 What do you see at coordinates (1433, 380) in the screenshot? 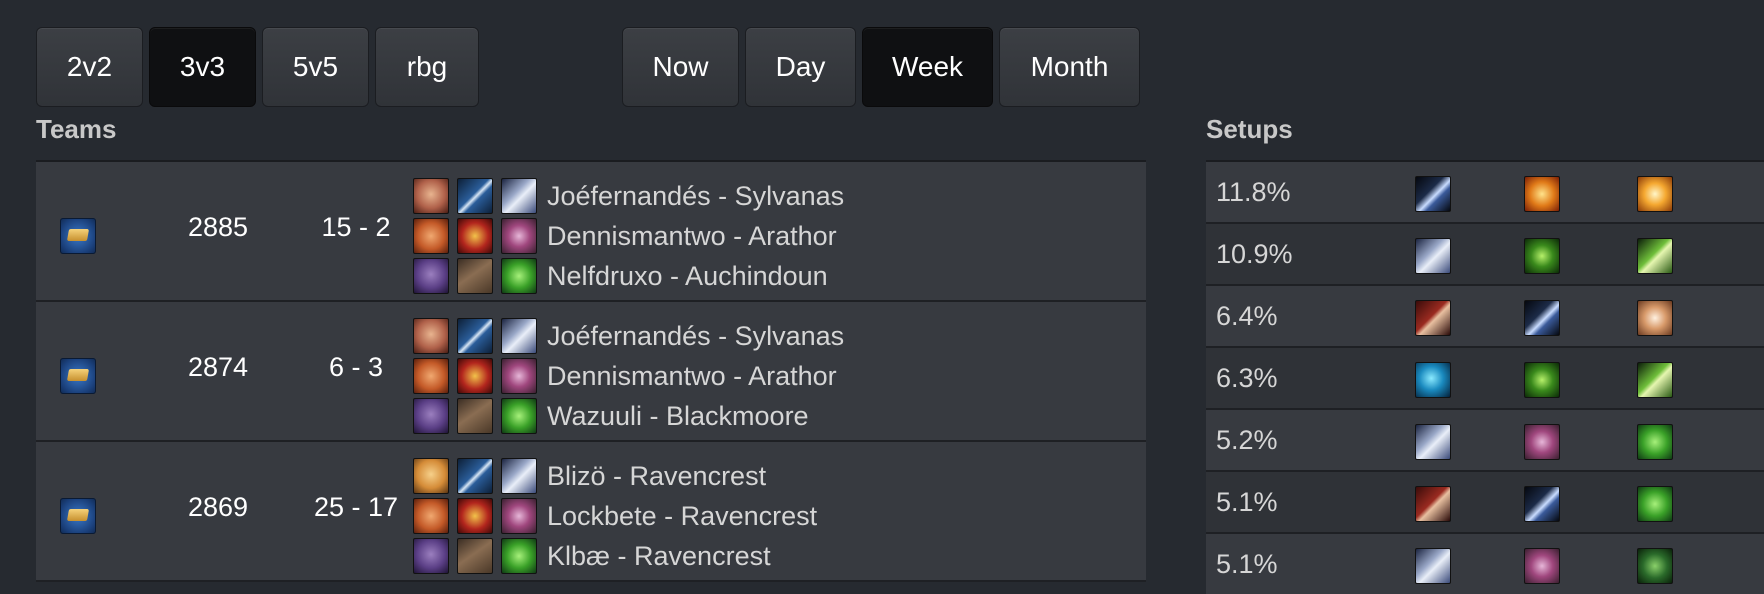
I see `windwalker-icon` at bounding box center [1433, 380].